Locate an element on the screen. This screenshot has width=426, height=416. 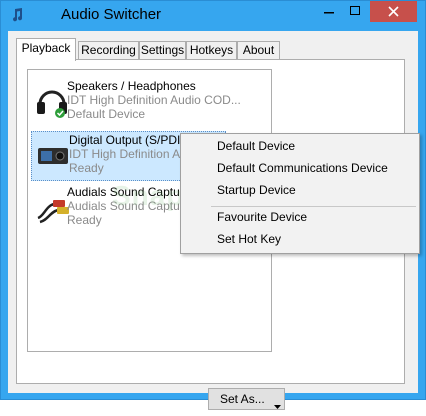
menu-item-default-communications-device: Default Communications Device is located at coordinates (300, 168).